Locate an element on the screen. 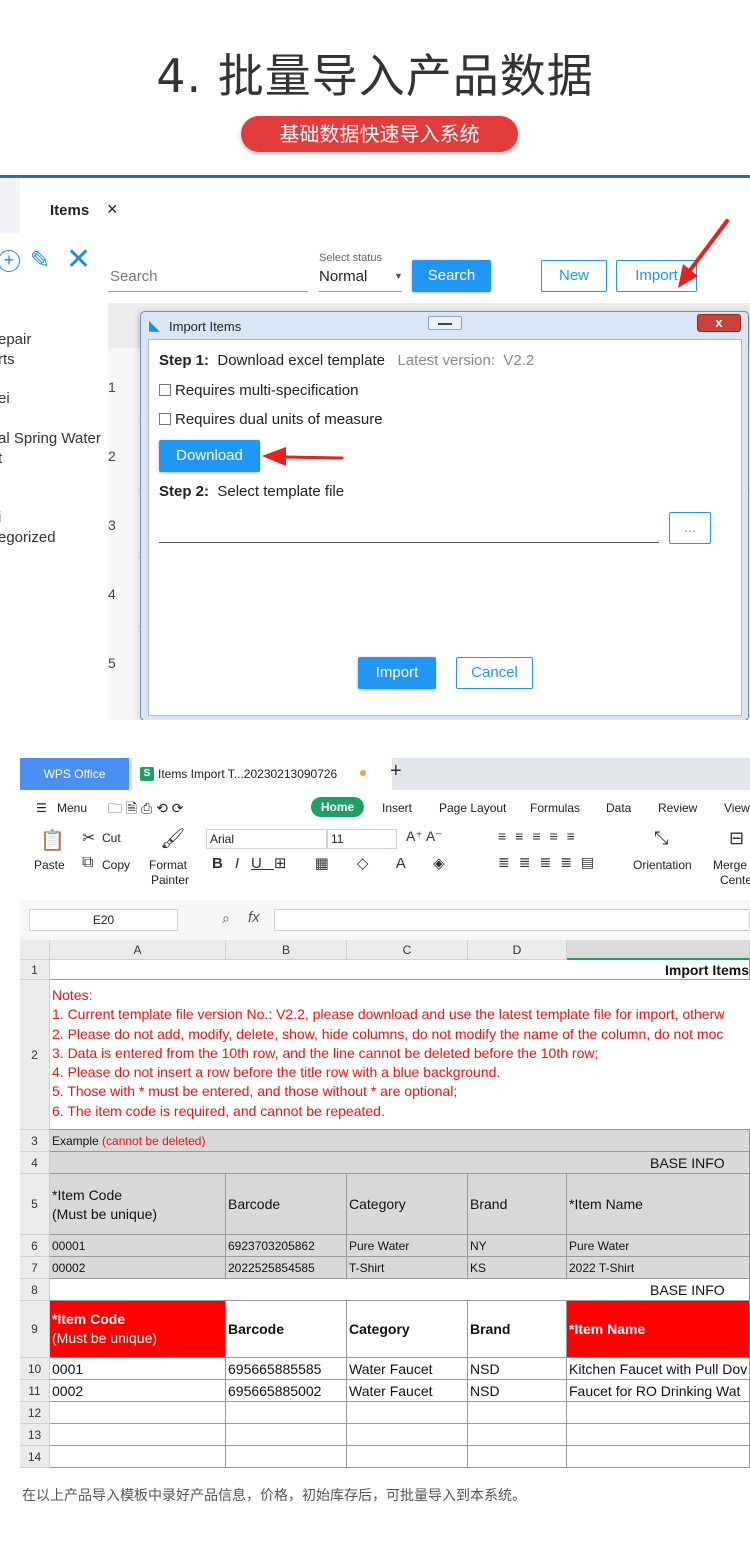 Image resolution: width=750 pixels, height=1550 pixels. tab-home: Home is located at coordinates (337, 807).